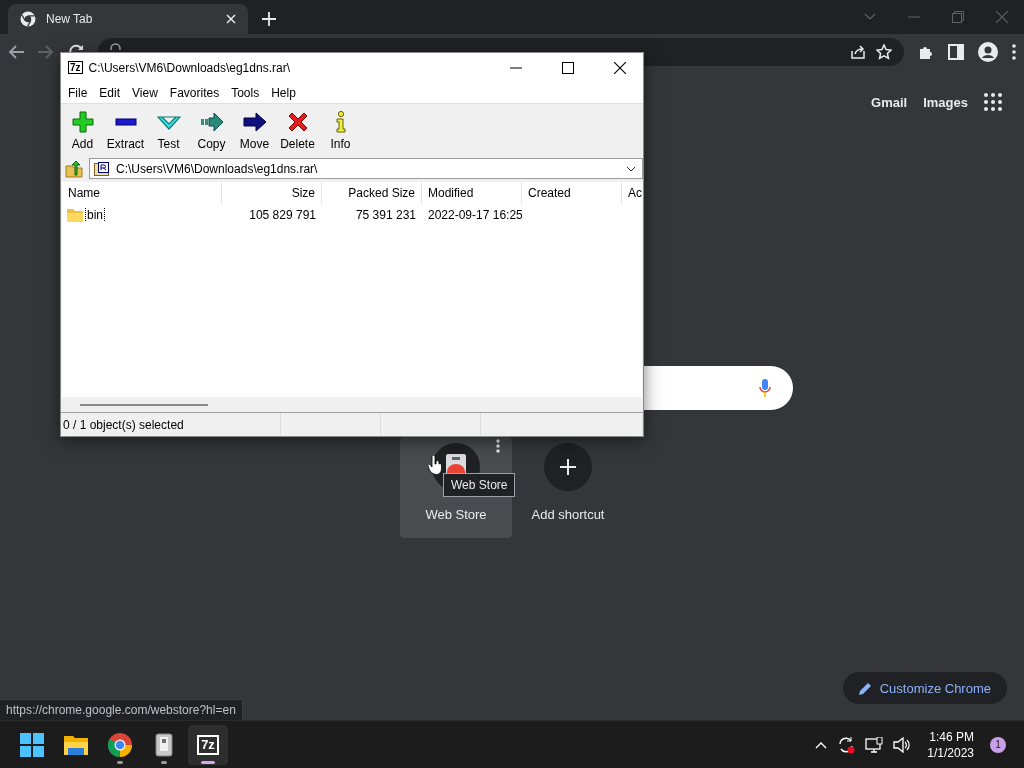 The height and width of the screenshot is (768, 1024). What do you see at coordinates (121, 709) in the screenshot?
I see `status-url: https://chrome.google.com/webstore?hl=en` at bounding box center [121, 709].